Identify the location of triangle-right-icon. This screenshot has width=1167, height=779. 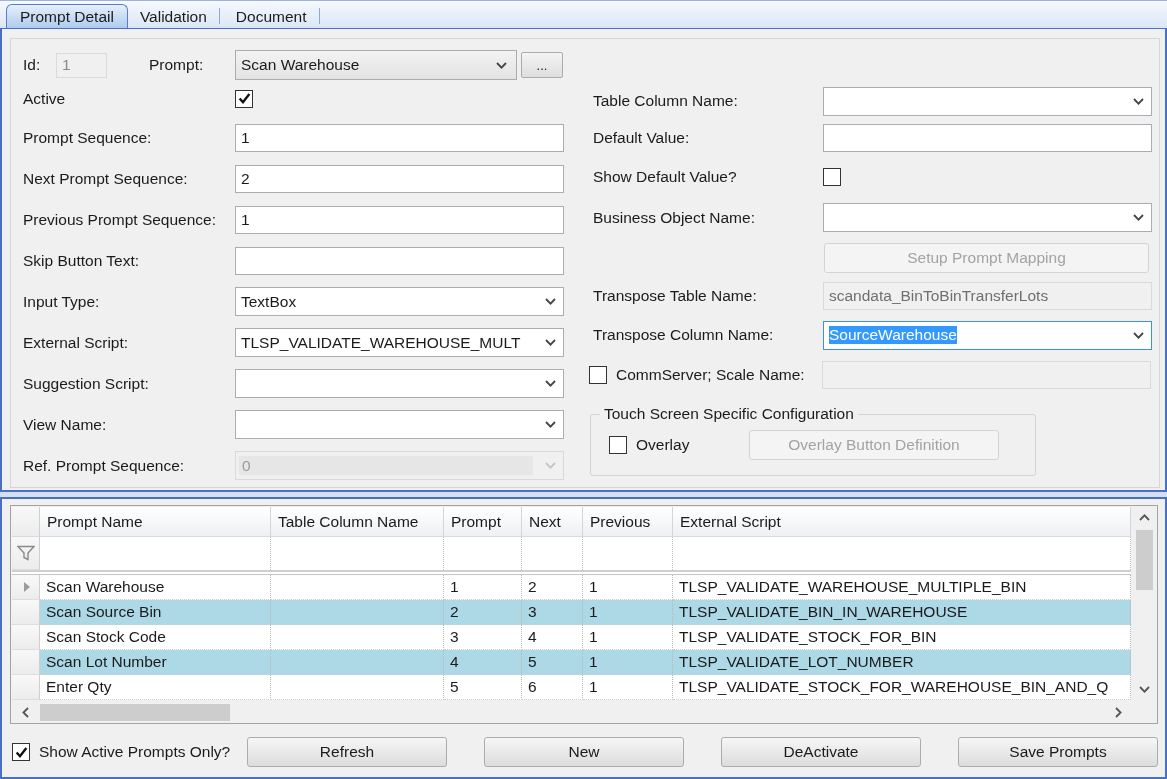
(26, 587).